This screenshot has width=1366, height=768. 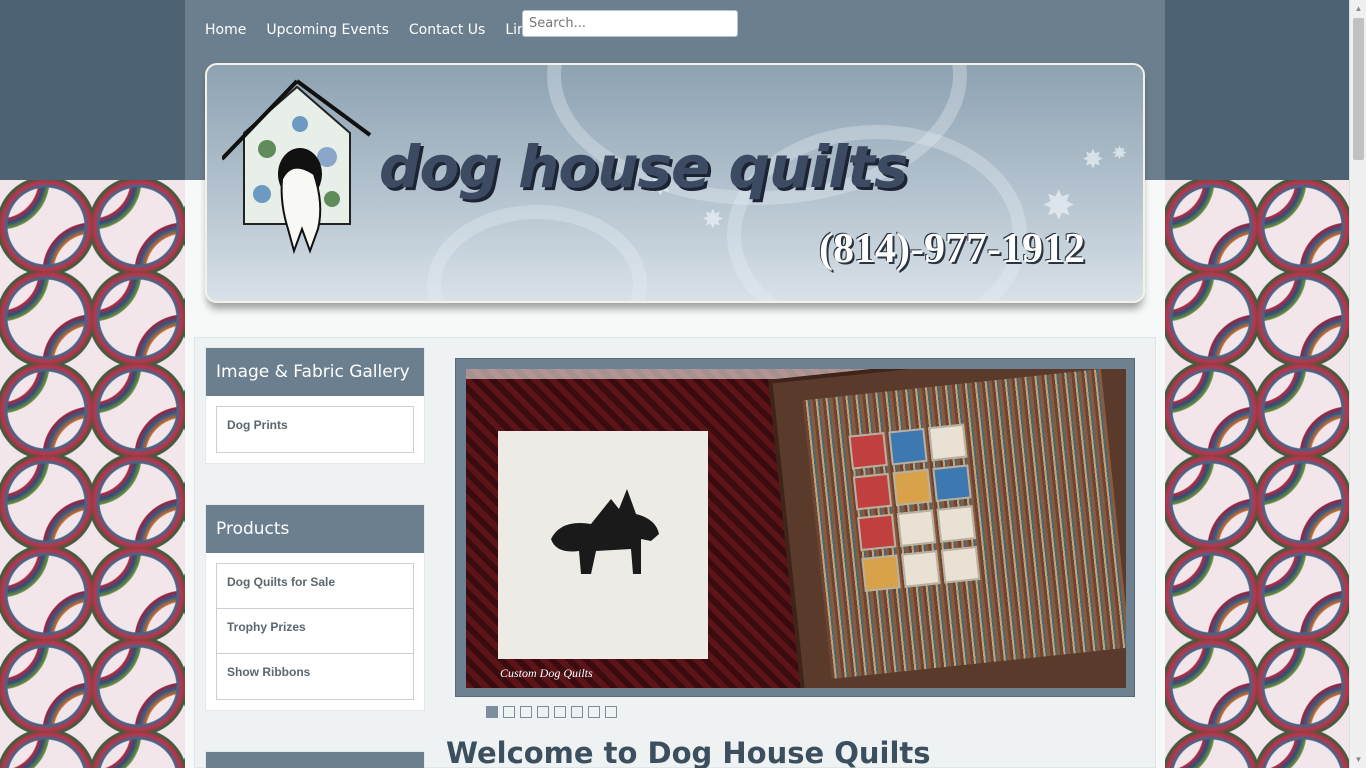 I want to click on module-title: Image & Fabric Gallery, so click(x=315, y=372).